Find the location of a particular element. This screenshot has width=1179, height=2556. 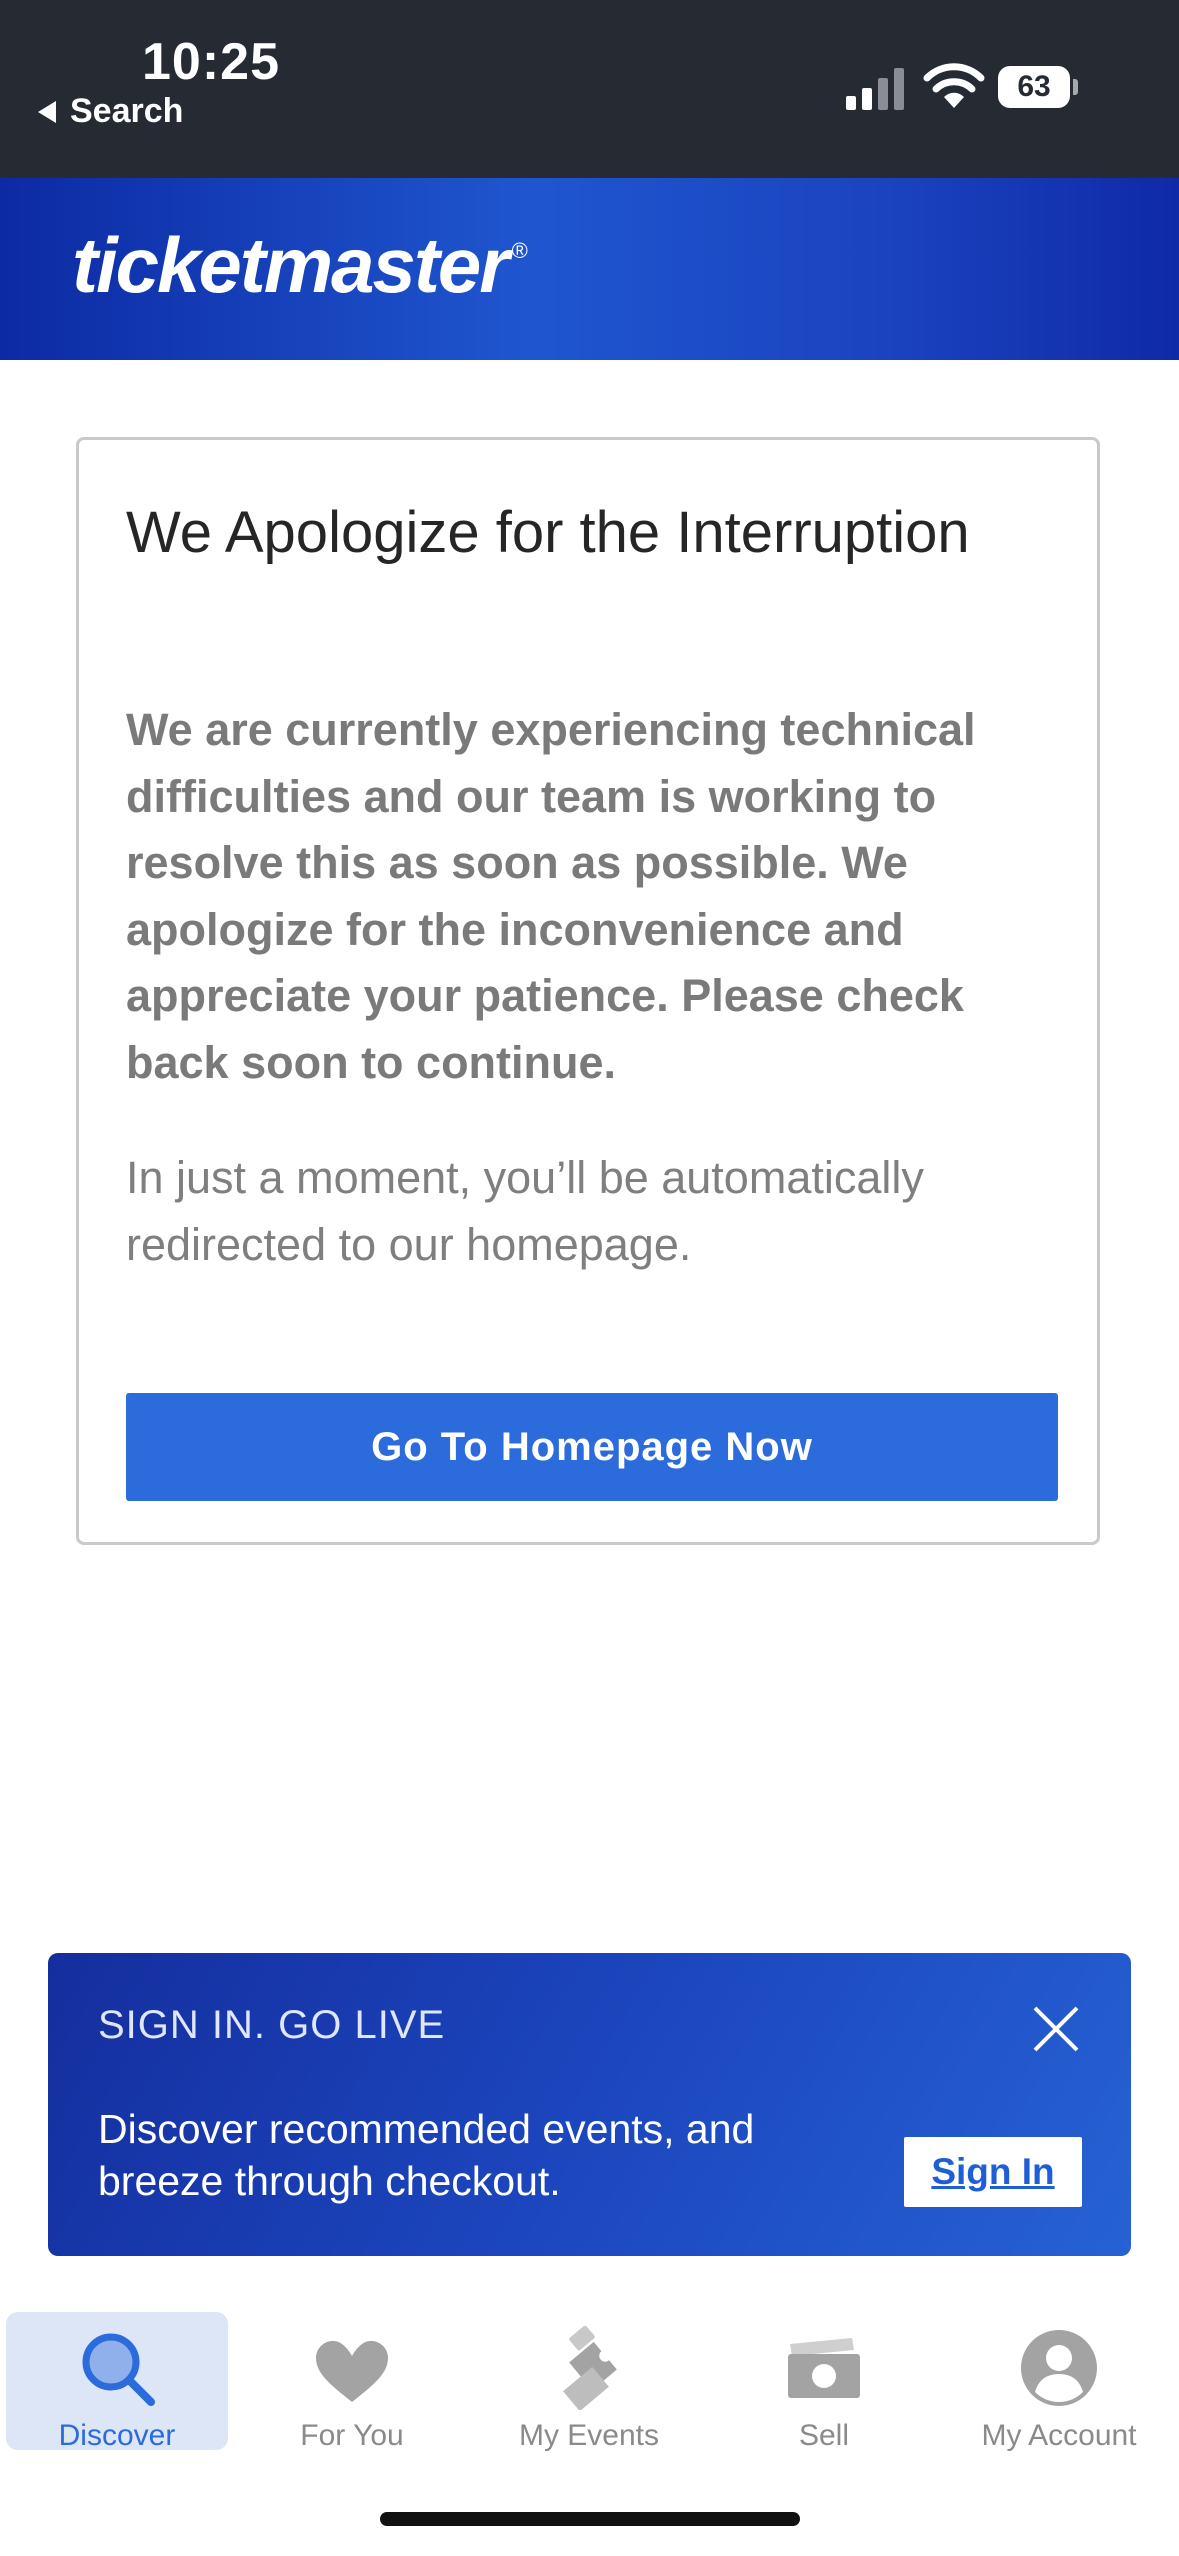

search-icon is located at coordinates (118, 2369).